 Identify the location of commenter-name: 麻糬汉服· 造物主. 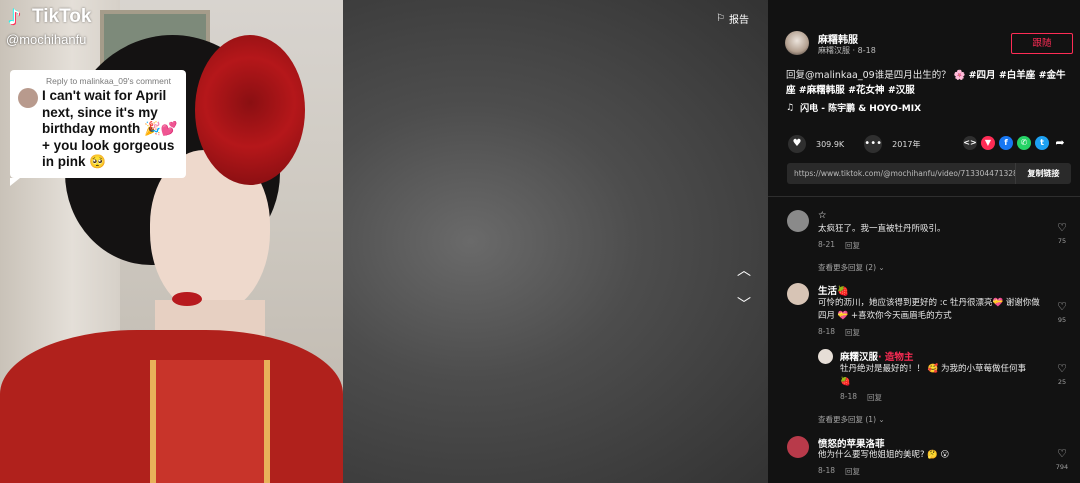
(876, 356).